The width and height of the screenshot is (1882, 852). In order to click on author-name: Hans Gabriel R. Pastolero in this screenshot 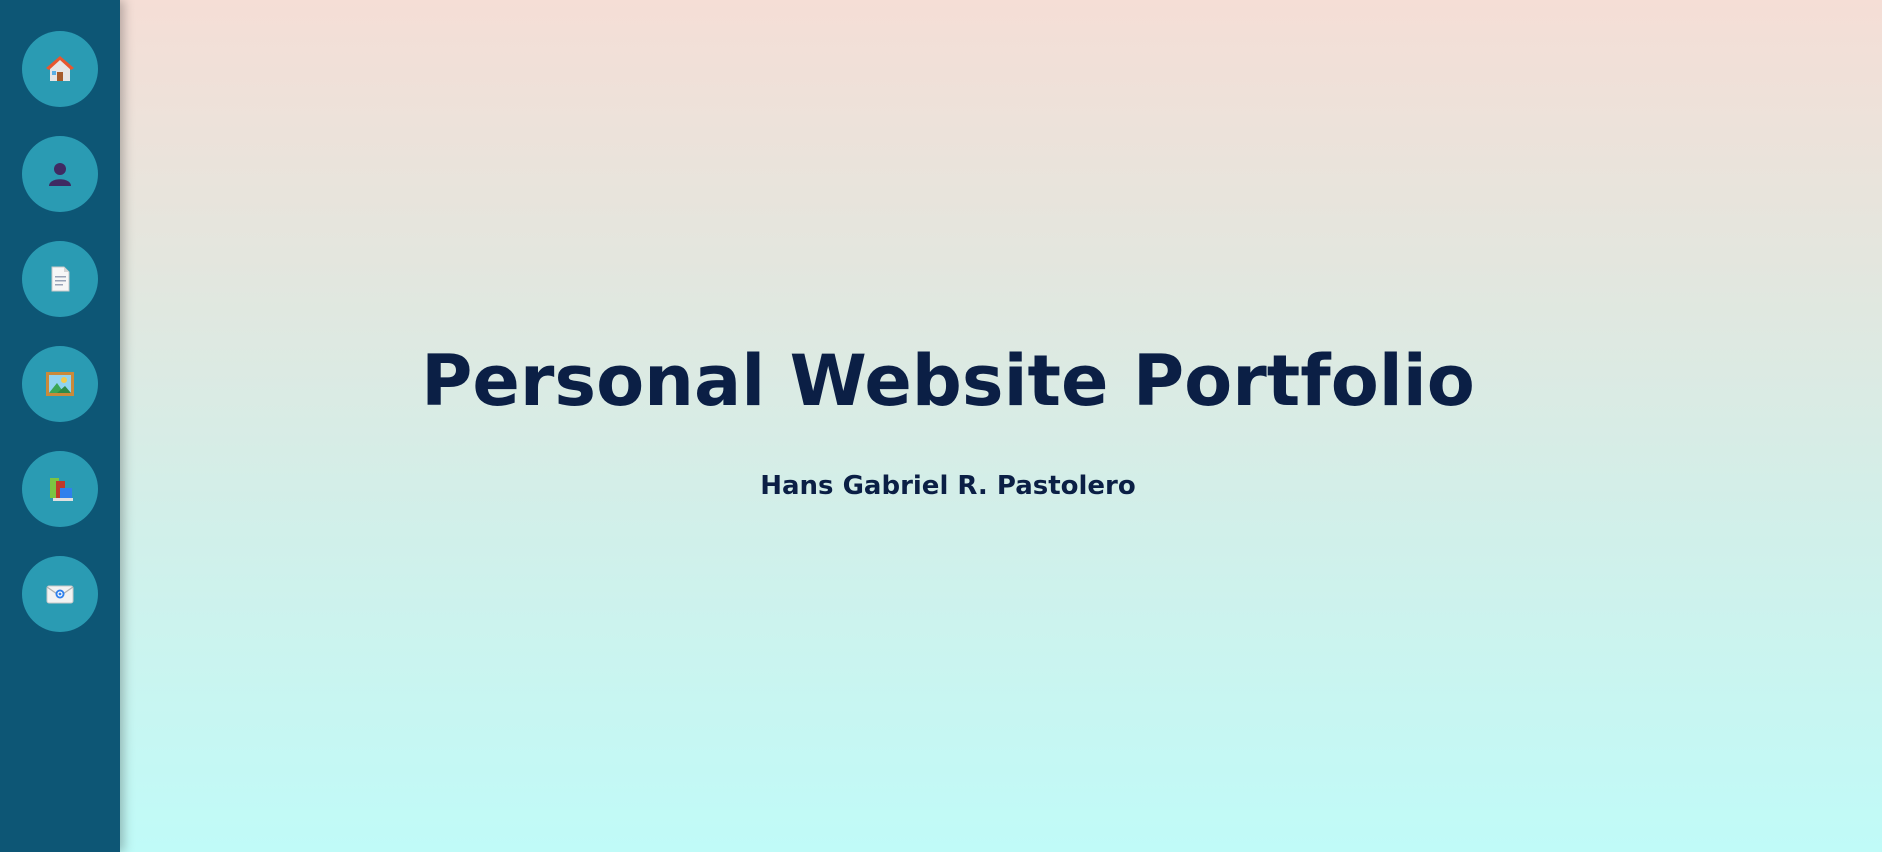, I will do `click(948, 486)`.